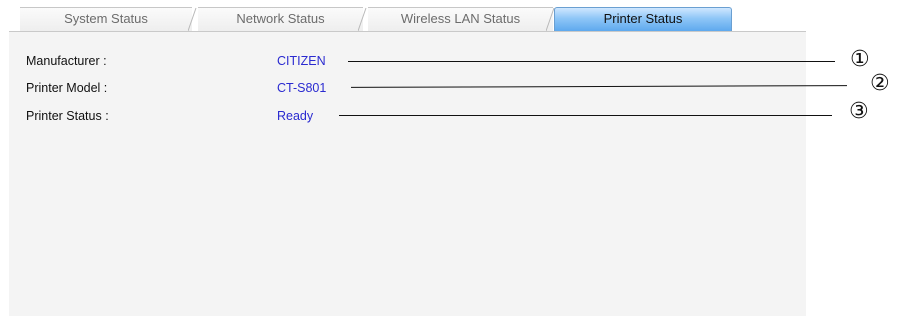 Image resolution: width=900 pixels, height=316 pixels. Describe the element at coordinates (880, 83) in the screenshot. I see `callout-number-2: ②` at that location.